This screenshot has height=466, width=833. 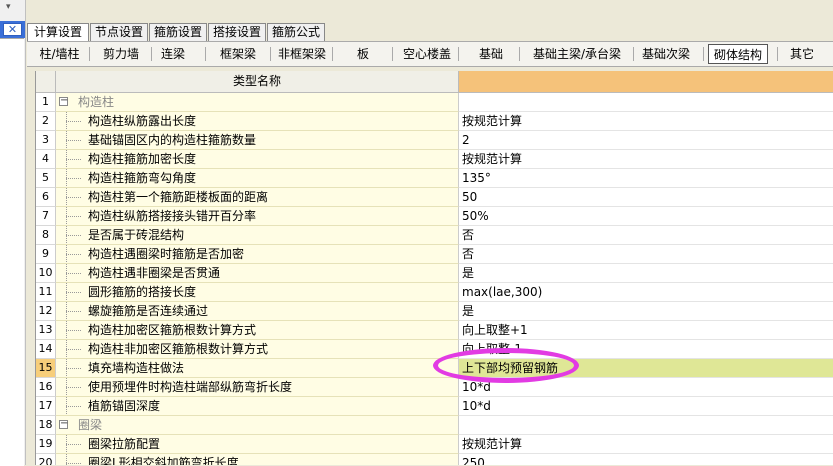 I want to click on tab-non-frame-beam: 非框架梁, so click(x=302, y=54).